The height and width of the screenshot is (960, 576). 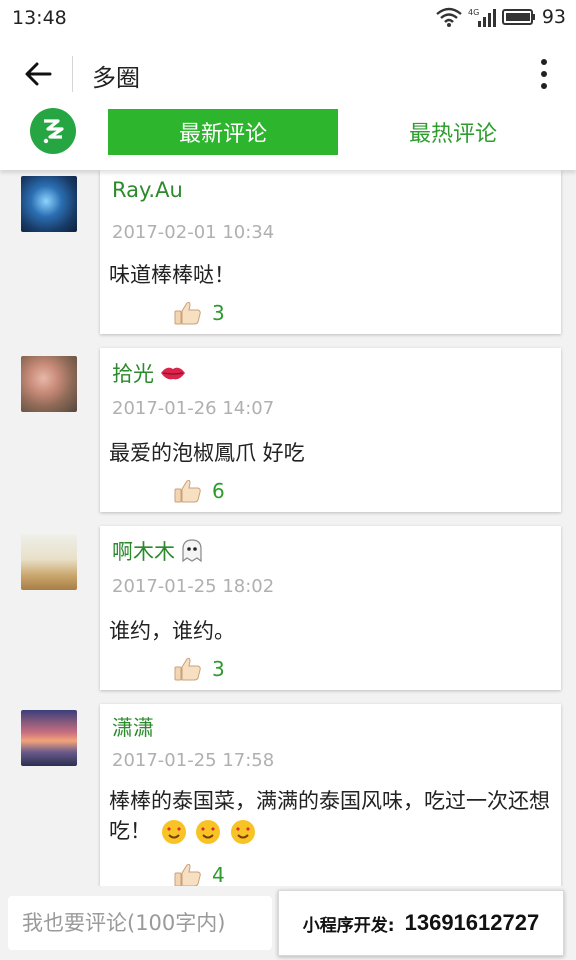 I want to click on comment-author: 拾光, so click(x=149, y=373).